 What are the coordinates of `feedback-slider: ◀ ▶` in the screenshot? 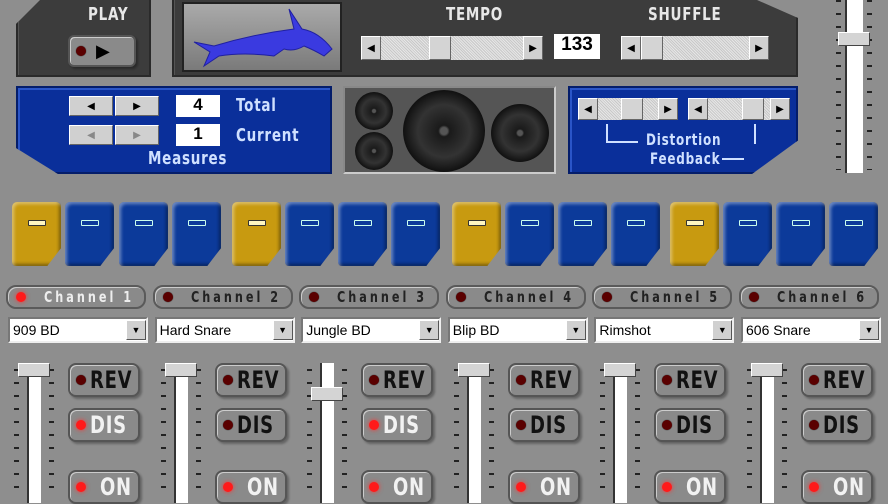 It's located at (739, 109).